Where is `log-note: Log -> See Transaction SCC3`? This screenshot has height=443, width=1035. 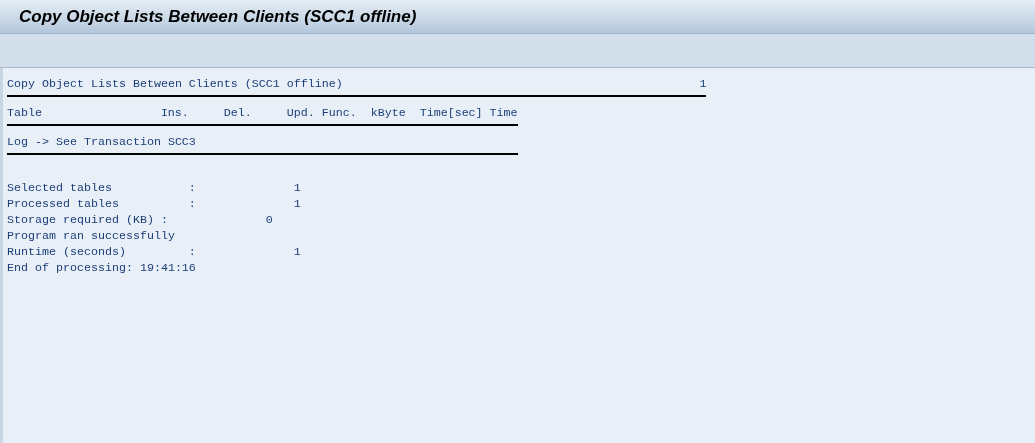
log-note: Log -> See Transaction SCC3 is located at coordinates (102, 142).